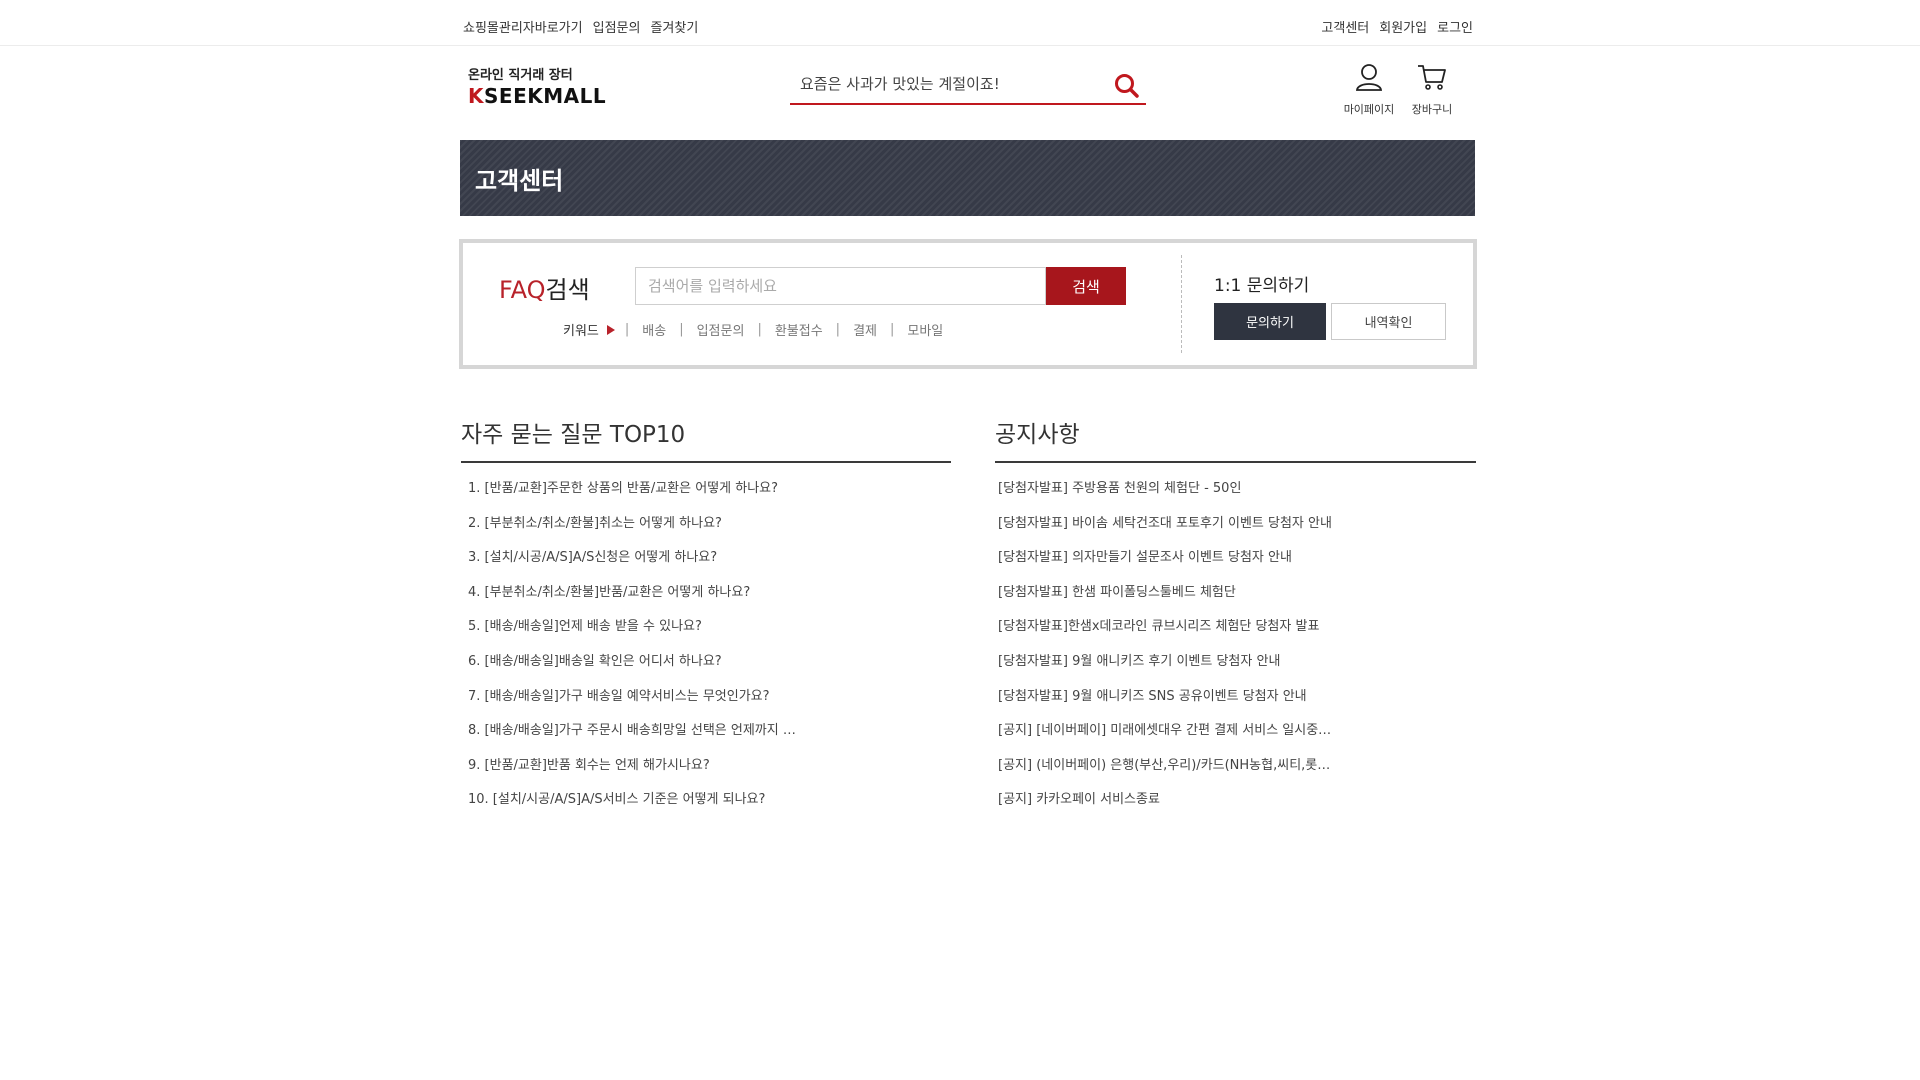 Image resolution: width=1920 pixels, height=1080 pixels. I want to click on faq-item: 5. [배송/배송일]언제 배송 받을 수 있나요?, so click(706, 632).